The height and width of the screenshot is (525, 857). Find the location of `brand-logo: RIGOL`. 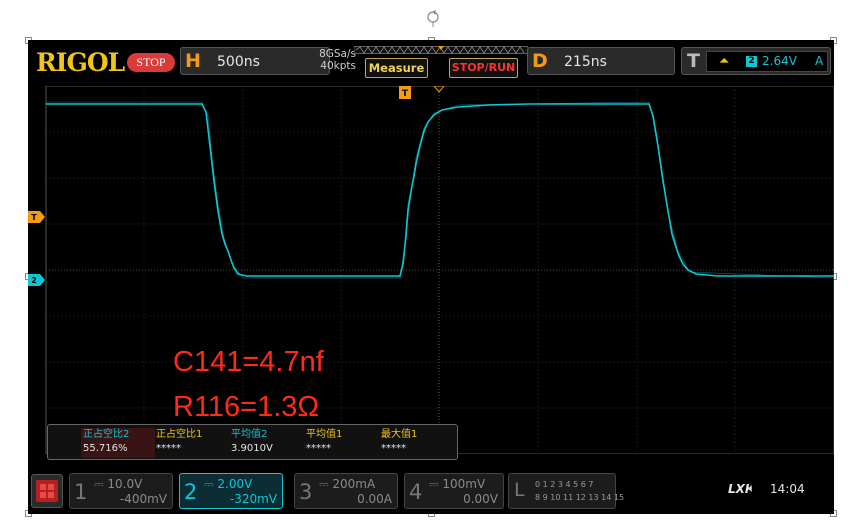

brand-logo: RIGOL is located at coordinates (80, 62).